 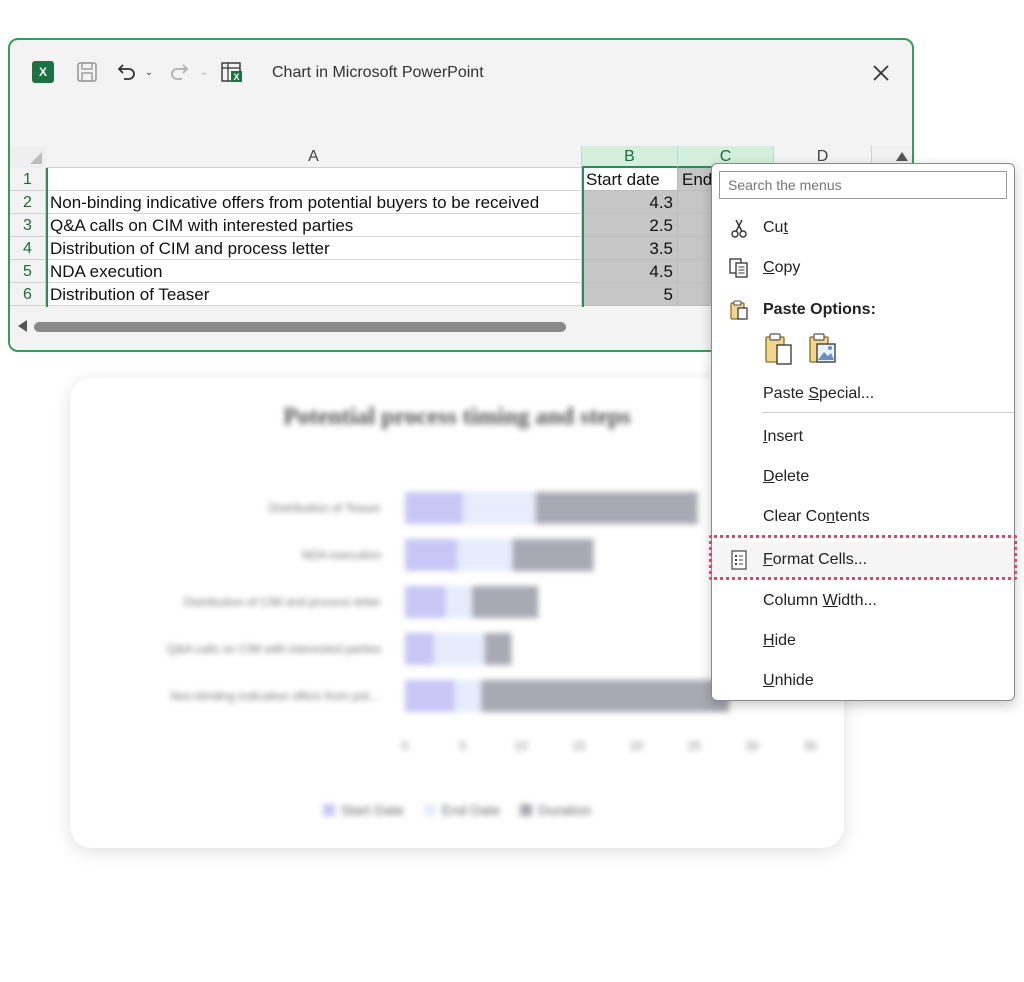 I want to click on close-button, so click(x=881, y=73).